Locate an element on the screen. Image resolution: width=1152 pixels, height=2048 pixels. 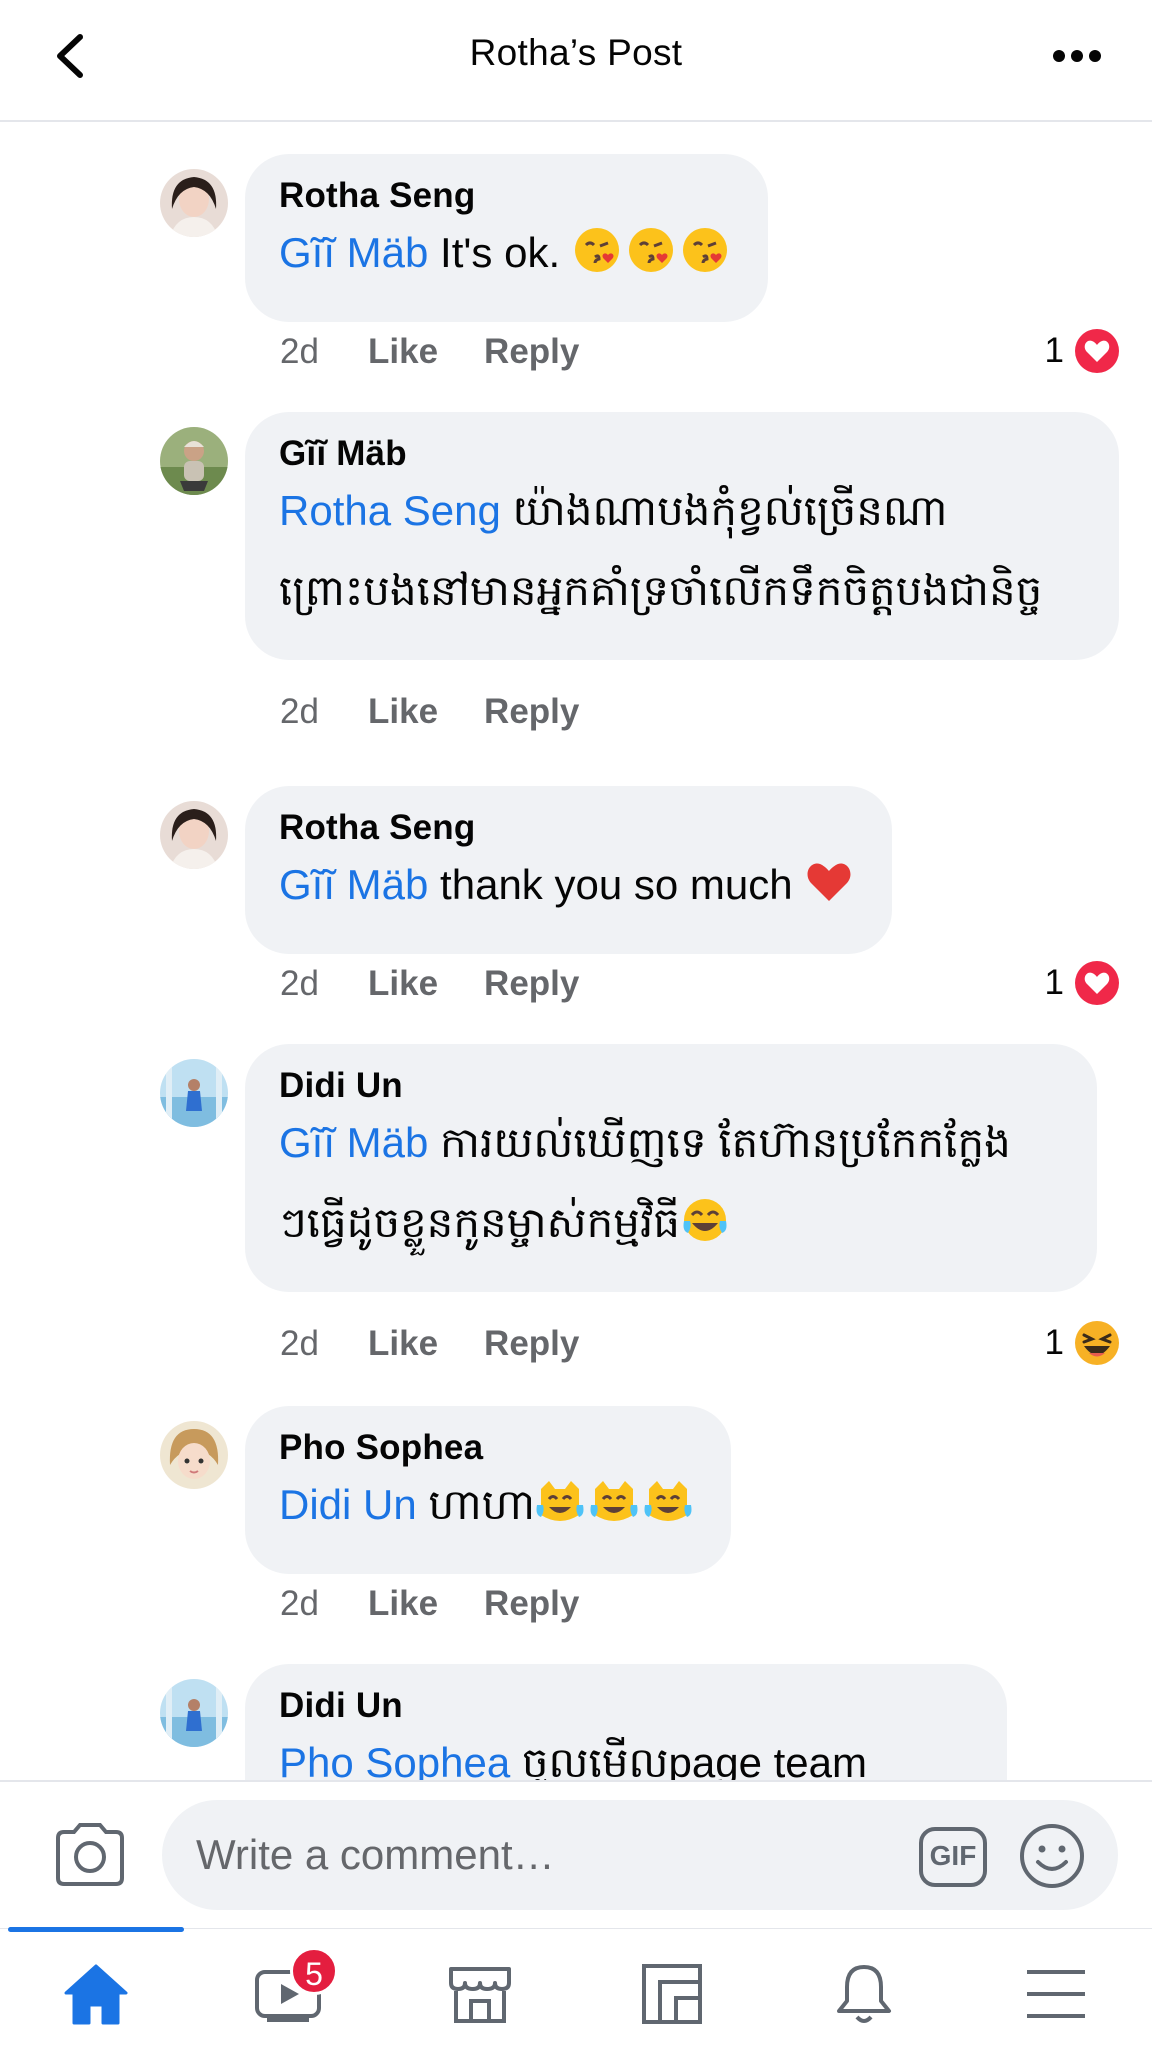
haha-reaction-icon is located at coordinates (1097, 1343).